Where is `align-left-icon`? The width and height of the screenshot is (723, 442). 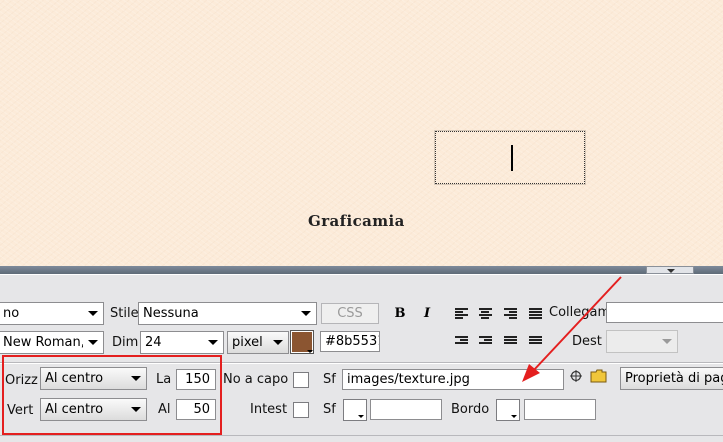 align-left-icon is located at coordinates (461, 314).